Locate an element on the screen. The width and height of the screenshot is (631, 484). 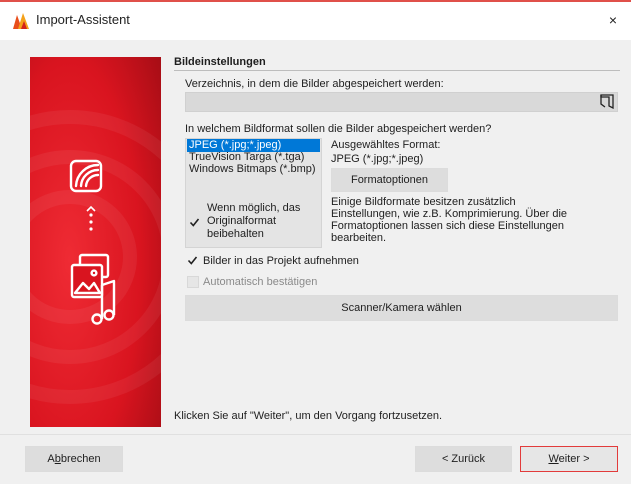
format-options-button: Formatoptionen is located at coordinates (389, 180).